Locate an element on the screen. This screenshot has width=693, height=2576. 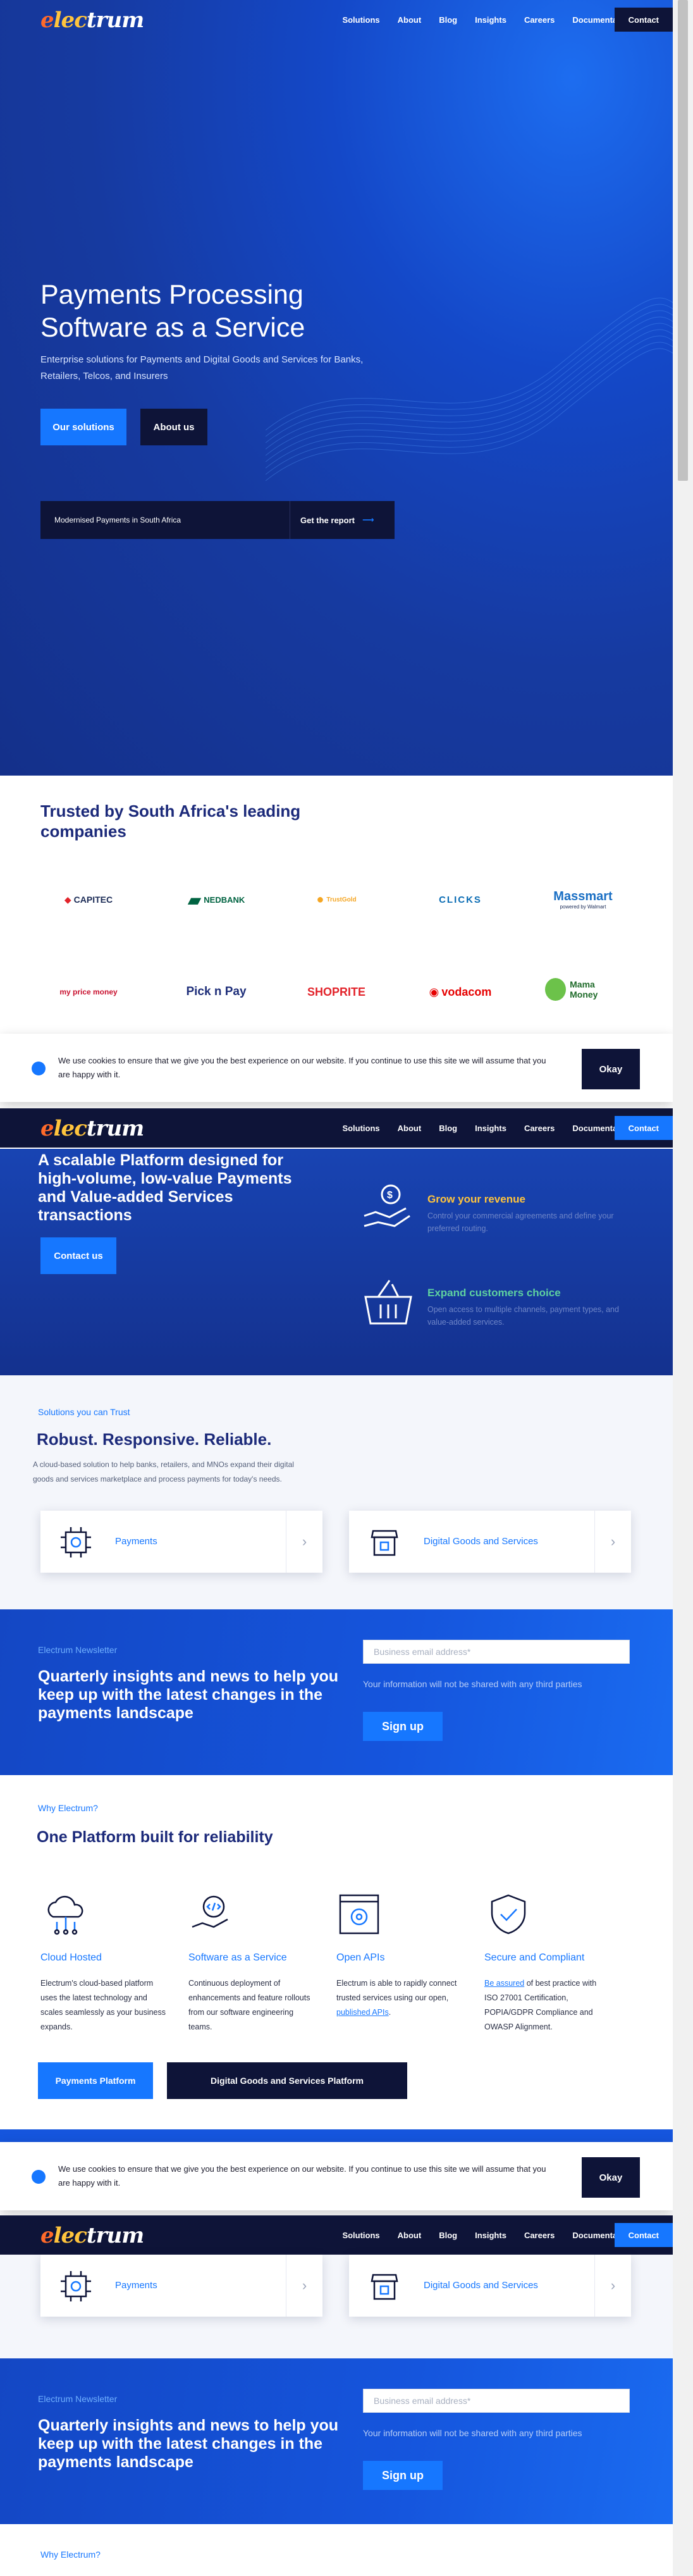
logo-shoprite-text: SHOPRITE is located at coordinates (336, 991).